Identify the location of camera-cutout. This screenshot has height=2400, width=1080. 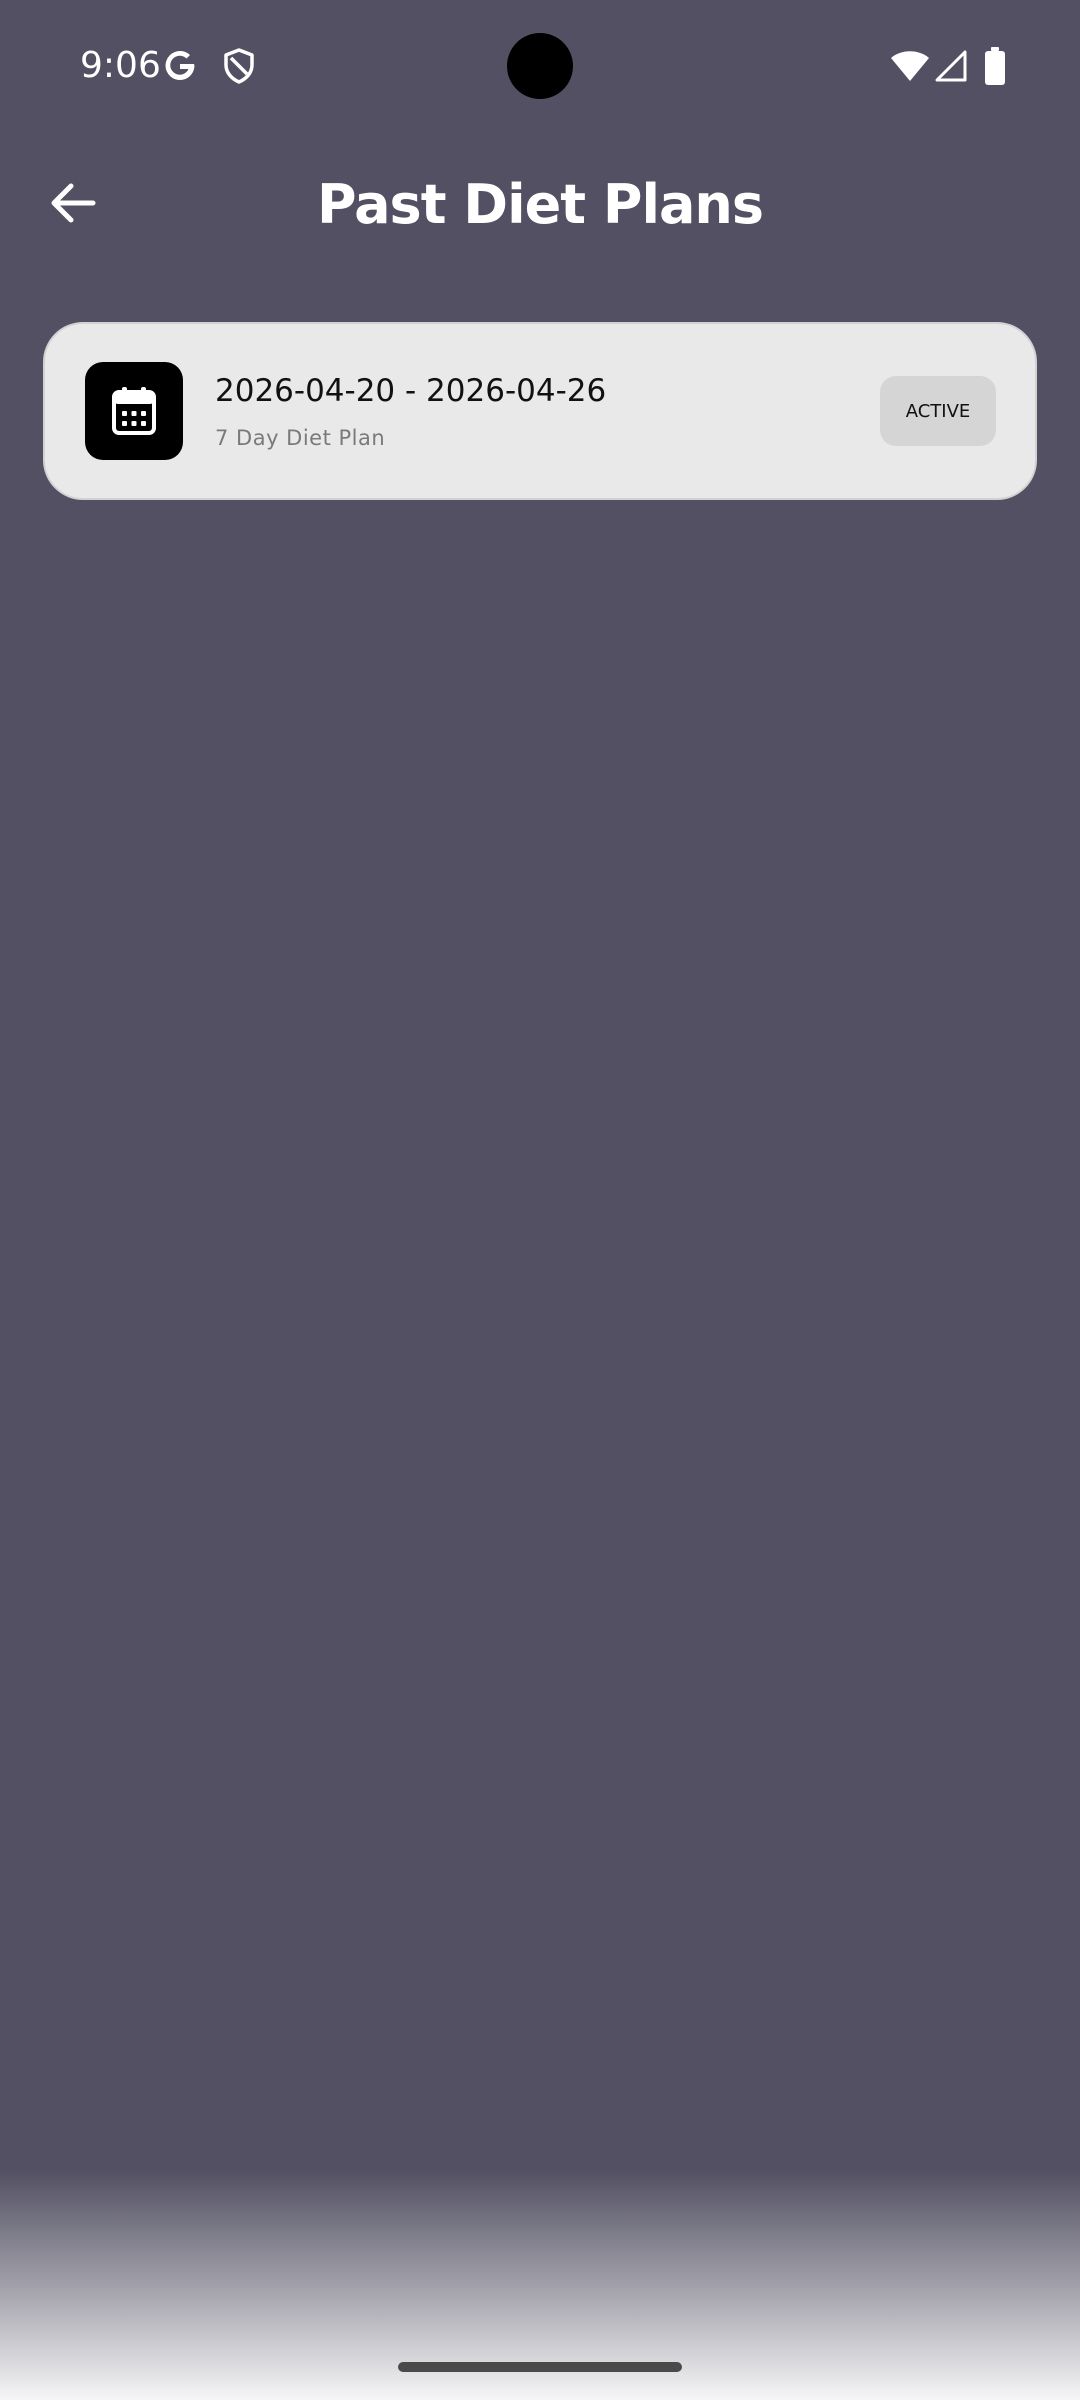
(540, 66).